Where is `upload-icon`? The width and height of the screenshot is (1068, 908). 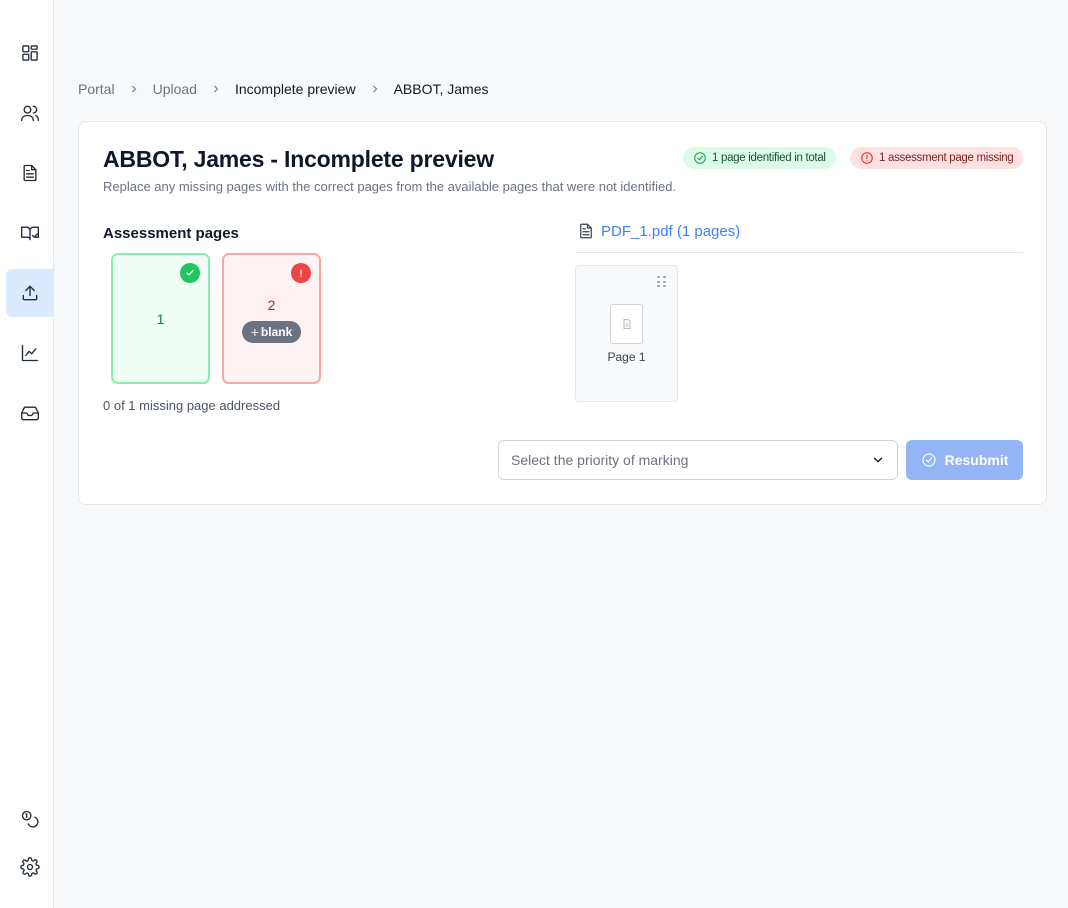 upload-icon is located at coordinates (30, 293).